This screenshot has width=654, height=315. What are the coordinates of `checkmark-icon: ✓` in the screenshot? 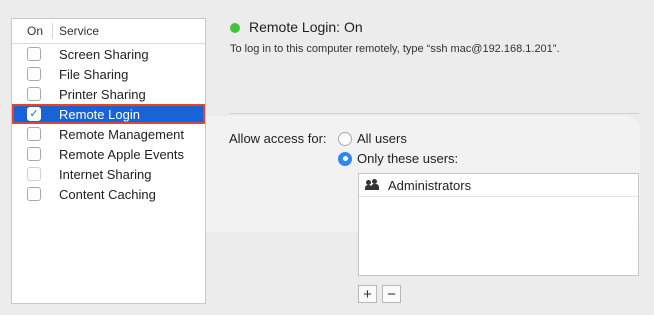 It's located at (34, 113).